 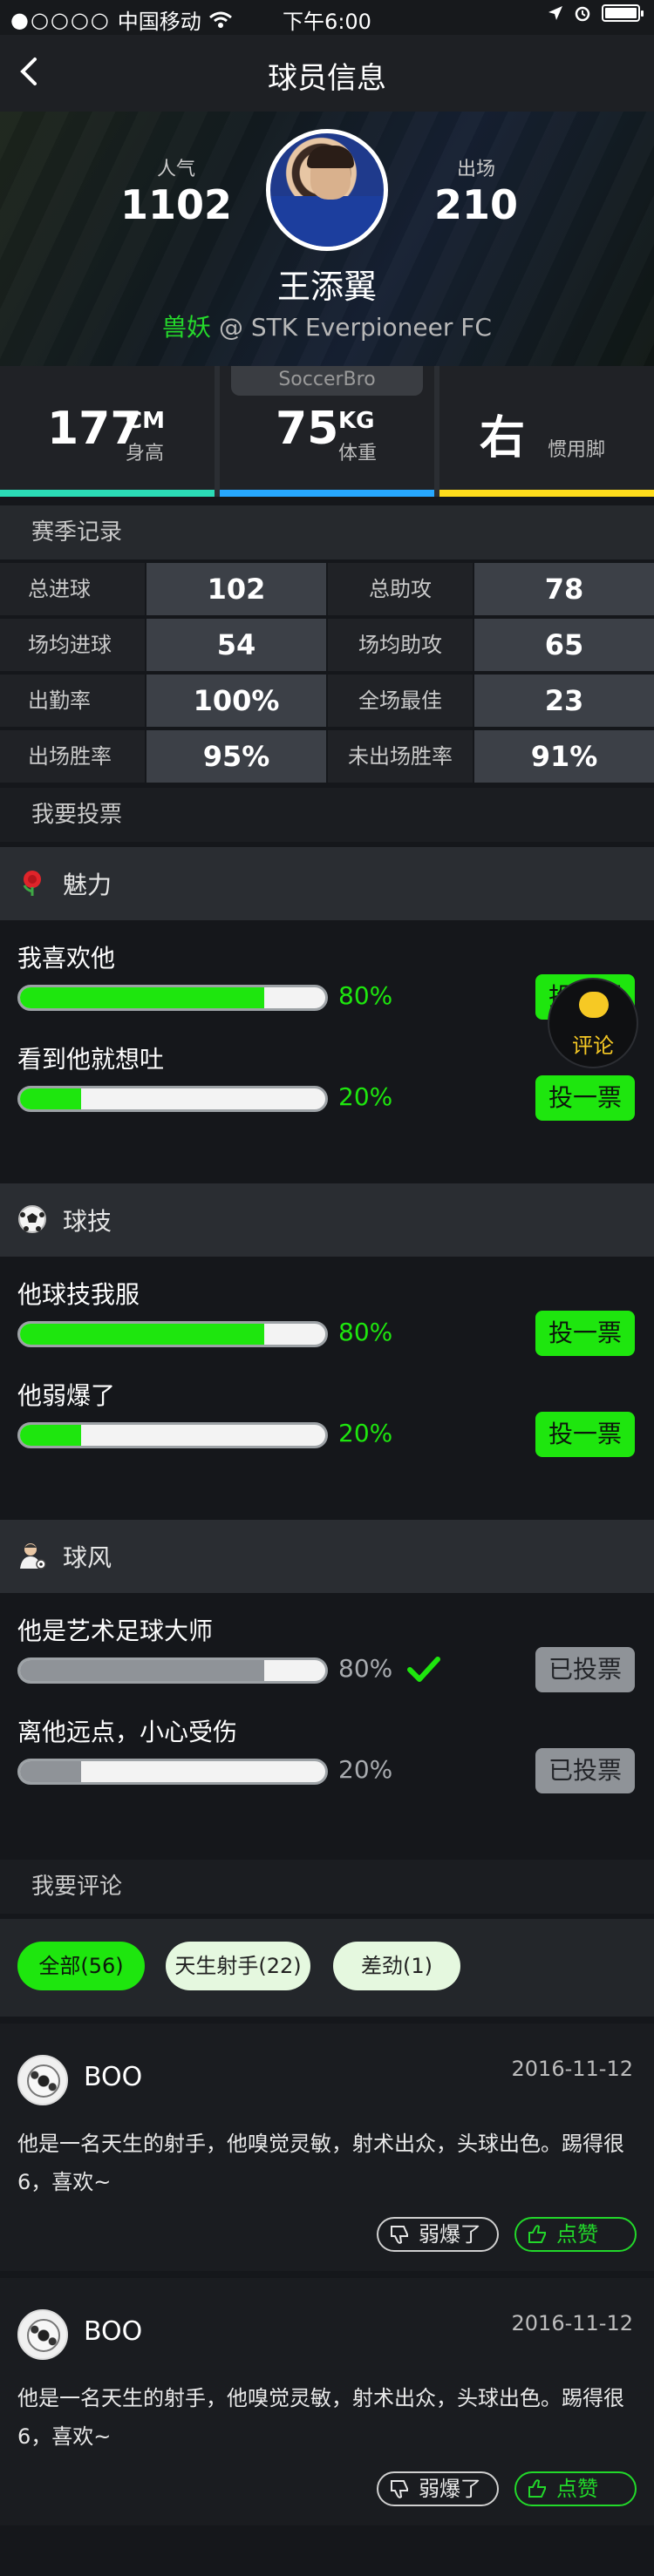 What do you see at coordinates (66, 959) in the screenshot?
I see `vote-option-label: 我喜欢他` at bounding box center [66, 959].